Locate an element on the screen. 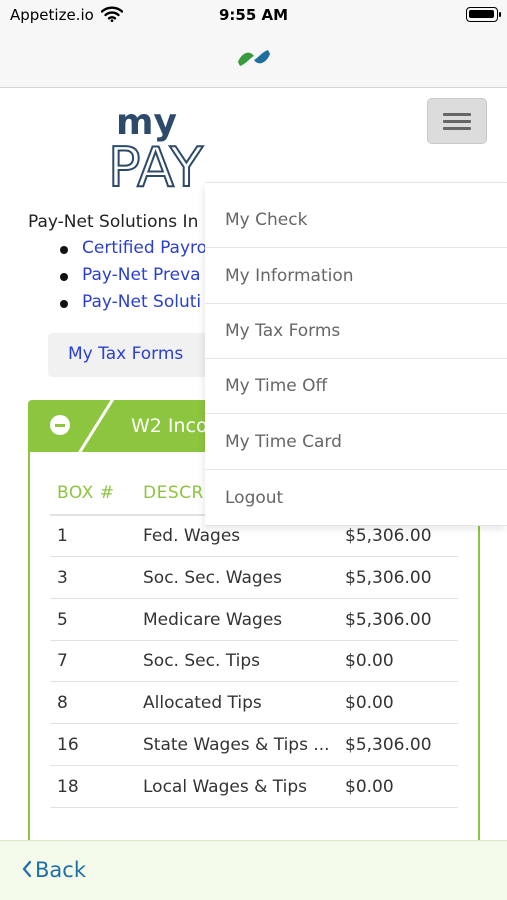 Image resolution: width=507 pixels, height=900 pixels. table-row: 8 Allocated Tips $0.00 is located at coordinates (254, 703).